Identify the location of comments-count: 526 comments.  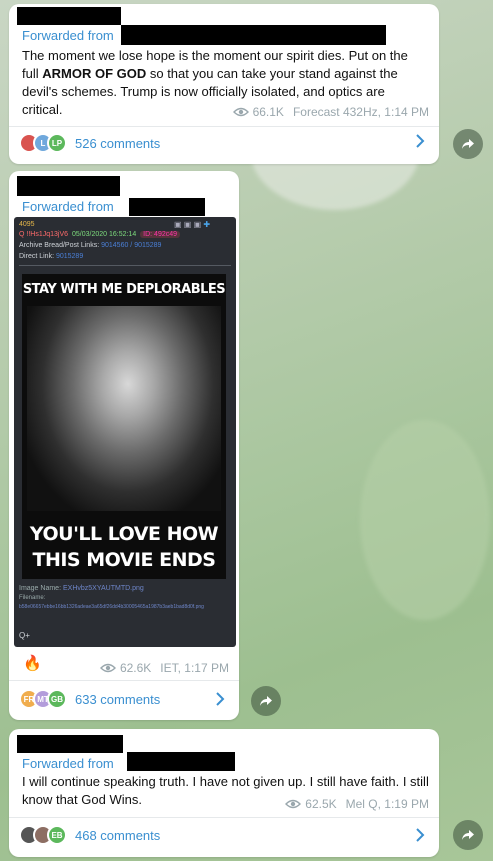
(117, 143).